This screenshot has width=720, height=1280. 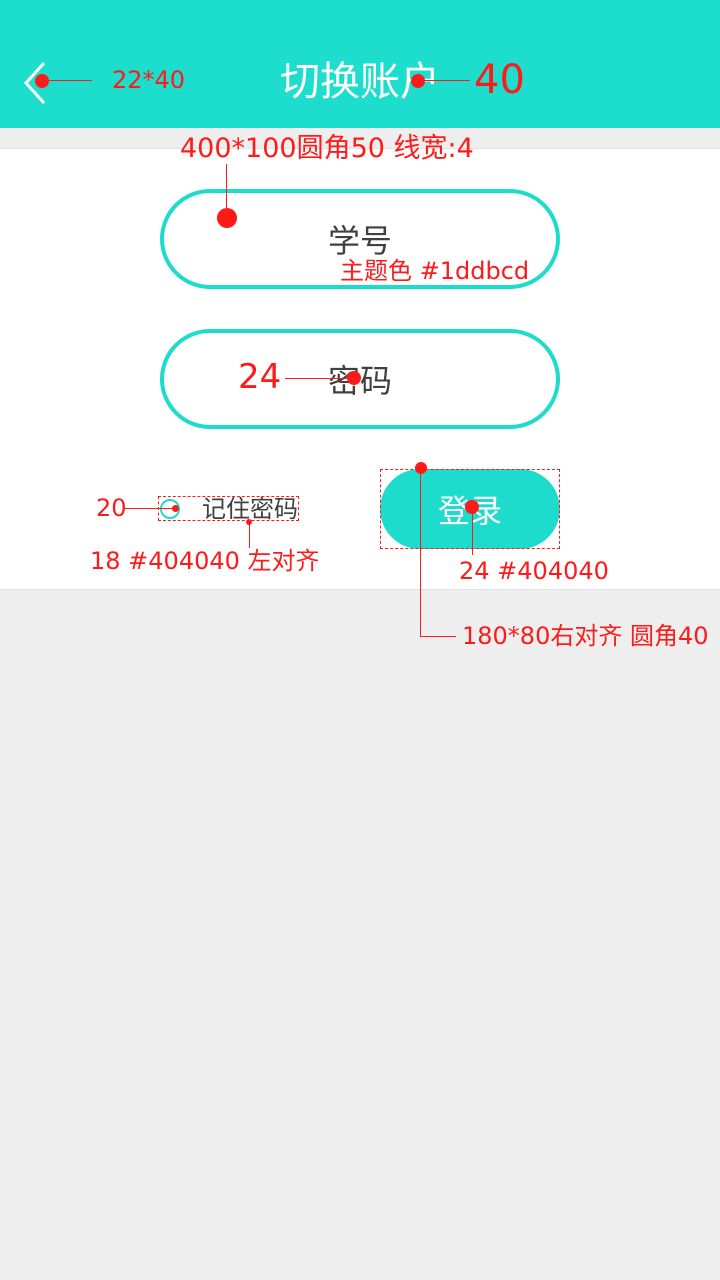 I want to click on annotation-theme-color: 主题色 #1ddbcd, so click(x=435, y=271).